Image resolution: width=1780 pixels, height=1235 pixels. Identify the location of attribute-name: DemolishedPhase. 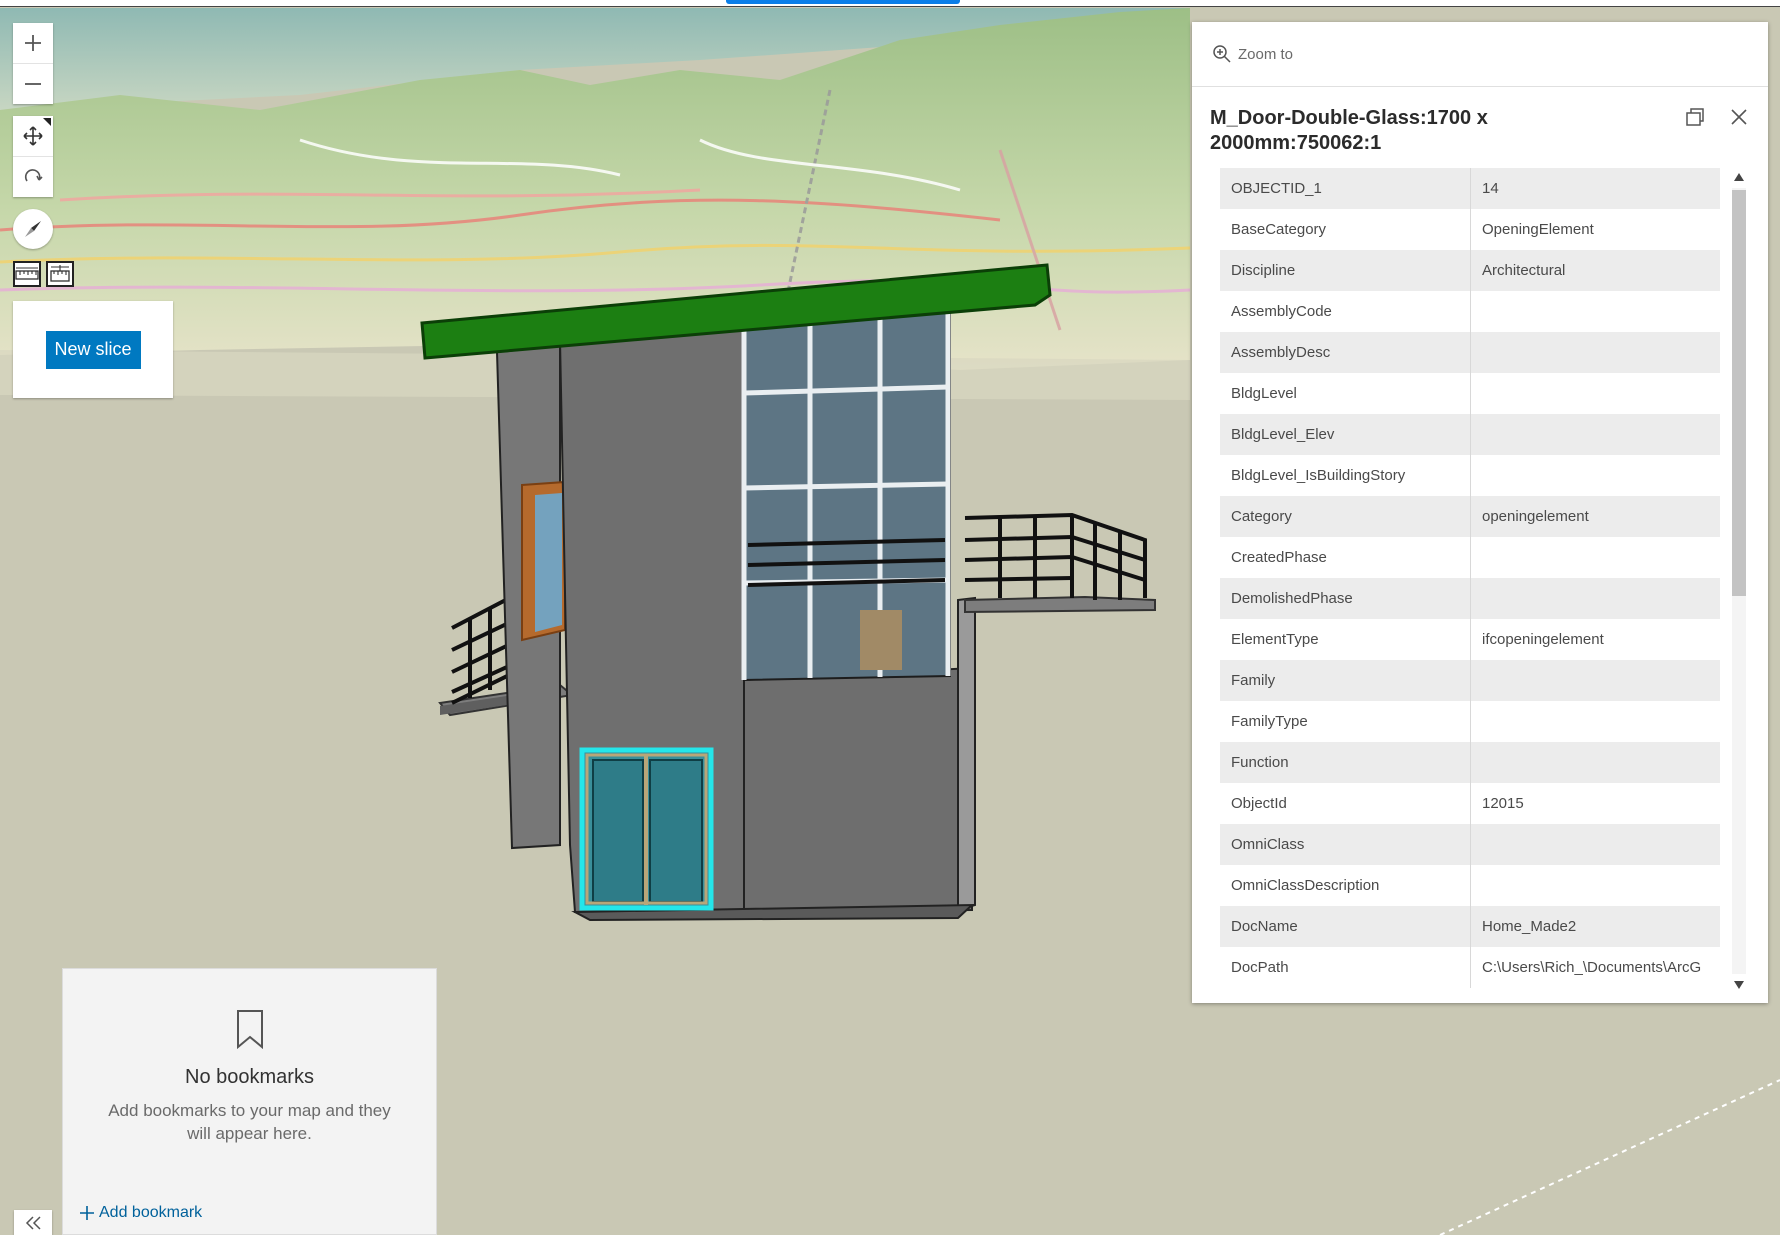
(1345, 598).